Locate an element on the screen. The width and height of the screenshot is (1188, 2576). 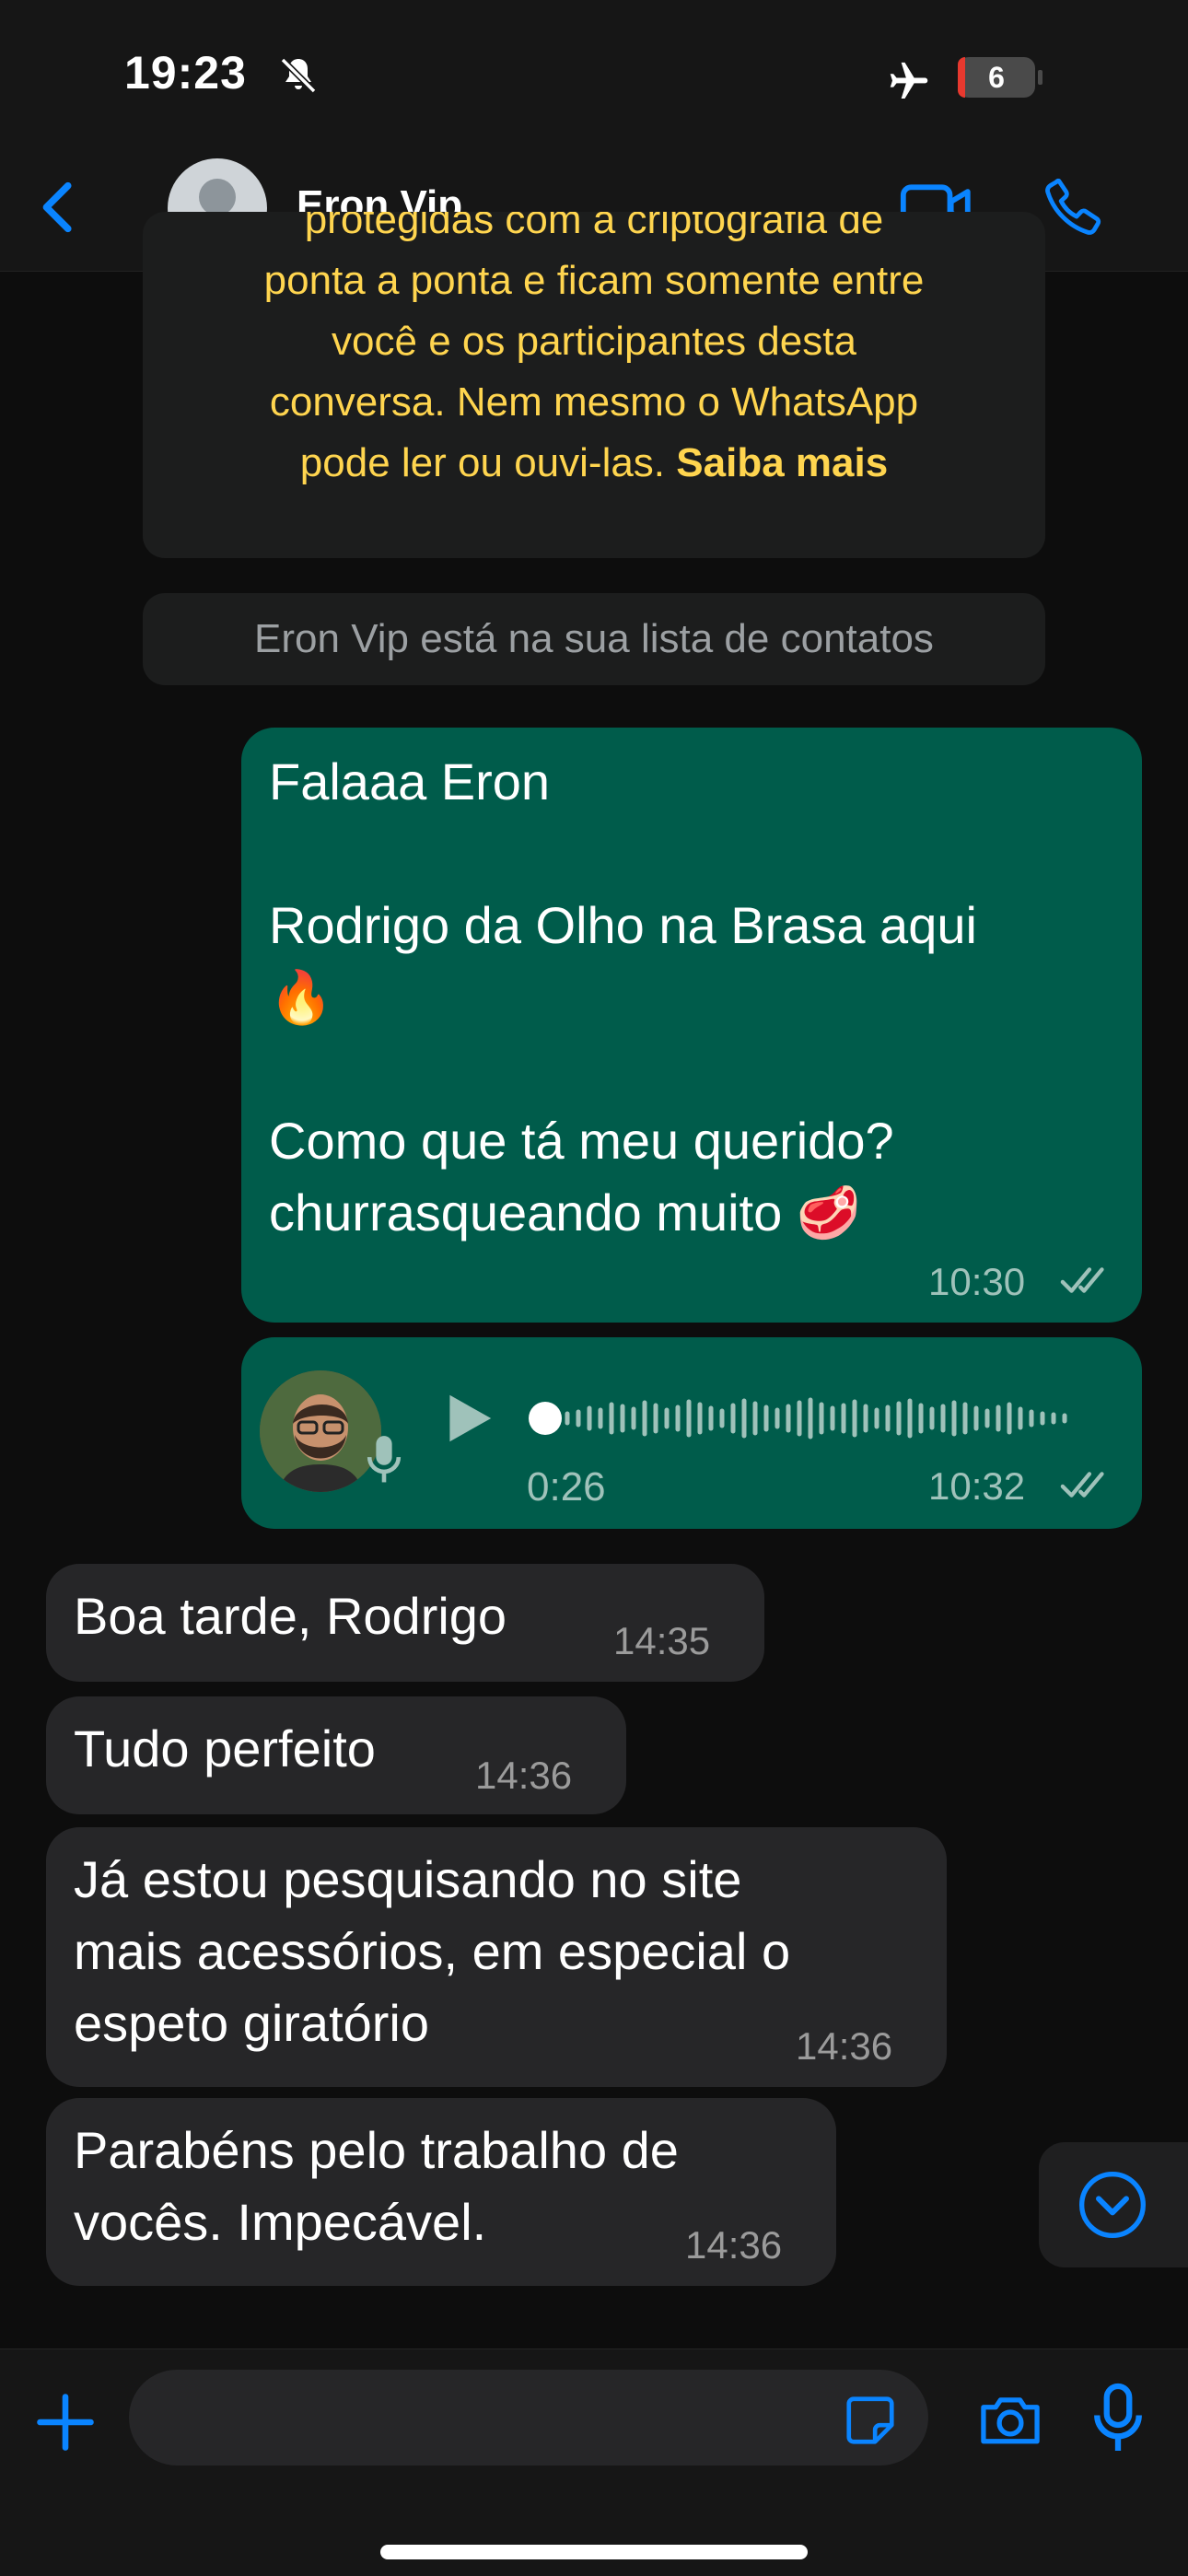
status-time: 19:23 is located at coordinates (185, 73).